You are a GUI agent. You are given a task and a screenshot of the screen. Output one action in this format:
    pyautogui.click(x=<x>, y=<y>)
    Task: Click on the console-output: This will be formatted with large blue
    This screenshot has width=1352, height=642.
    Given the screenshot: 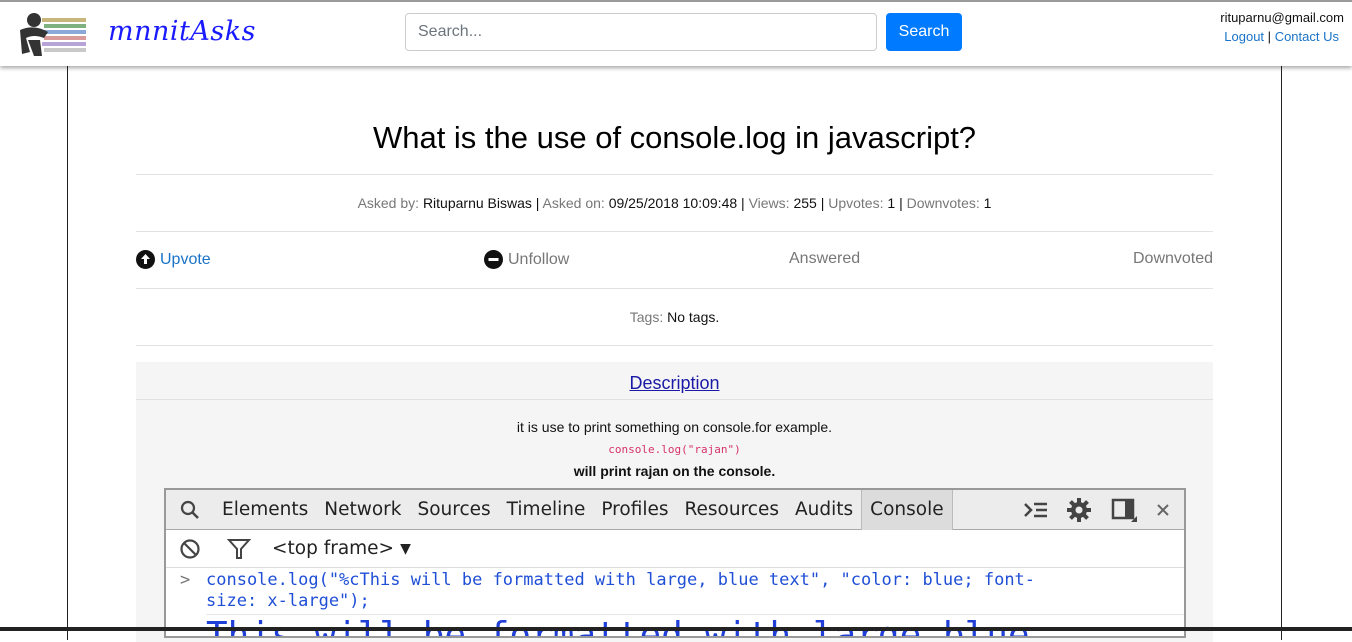 What is the action you would take?
    pyautogui.click(x=695, y=625)
    